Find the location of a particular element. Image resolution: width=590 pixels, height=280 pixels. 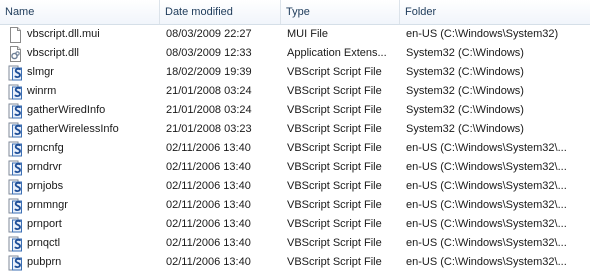

file-name: prnjobs is located at coordinates (45, 186).